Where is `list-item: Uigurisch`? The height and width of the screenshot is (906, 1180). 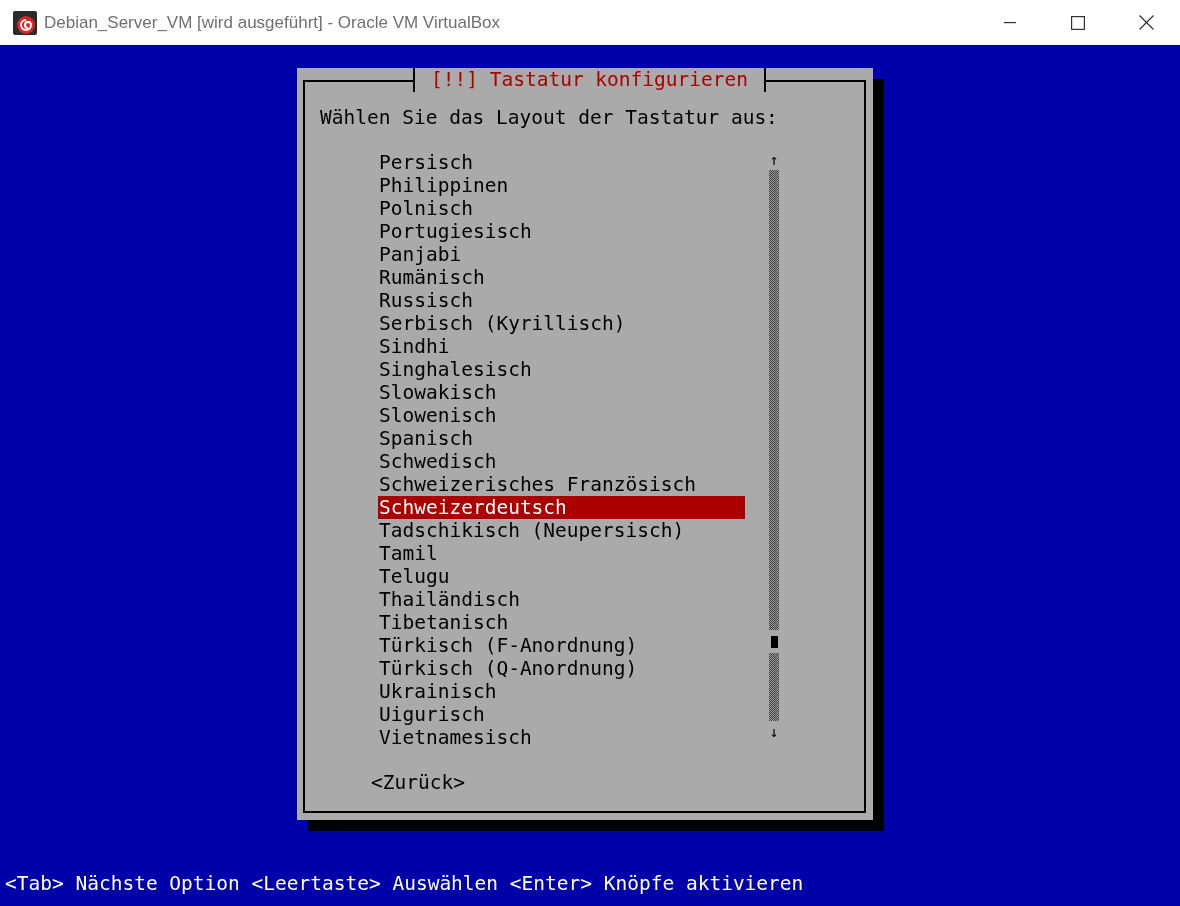 list-item: Uigurisch is located at coordinates (561, 714).